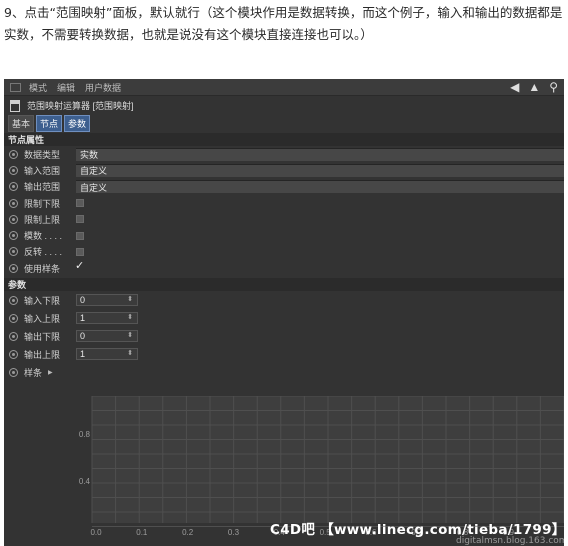 This screenshot has height=546, width=568. I want to click on input-upper-field: 1 ⬍, so click(107, 318).